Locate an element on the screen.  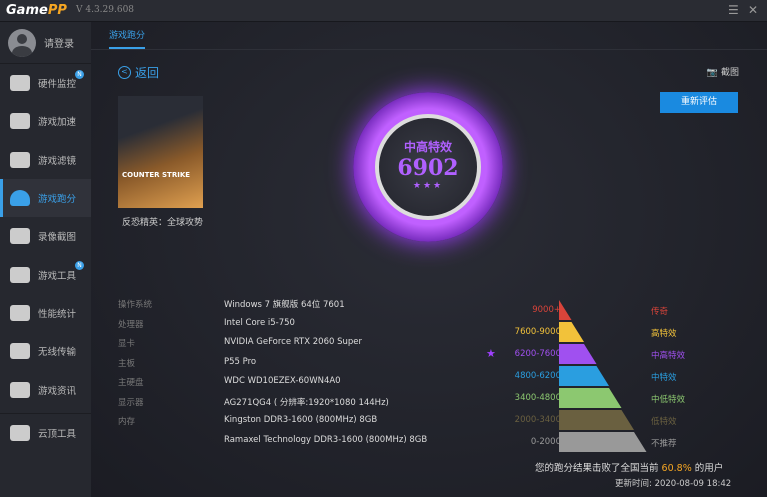
close-icon: ✕ is located at coordinates (753, 10).